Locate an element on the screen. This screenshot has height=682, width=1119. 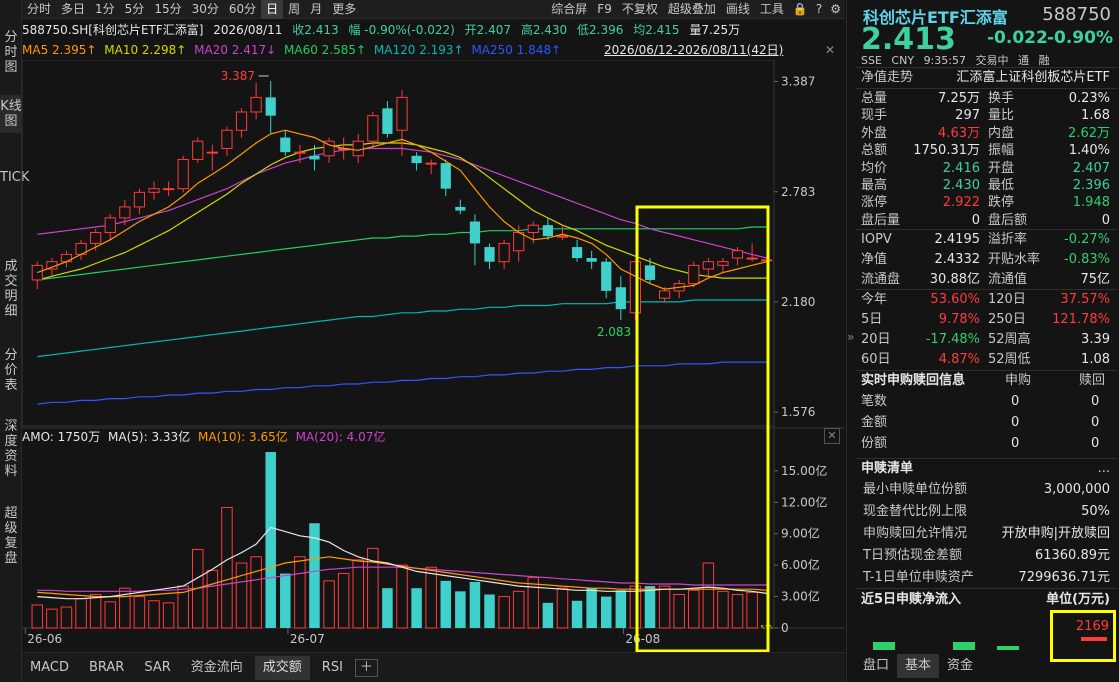
price-axis-label: 1.576 is located at coordinates (798, 412).